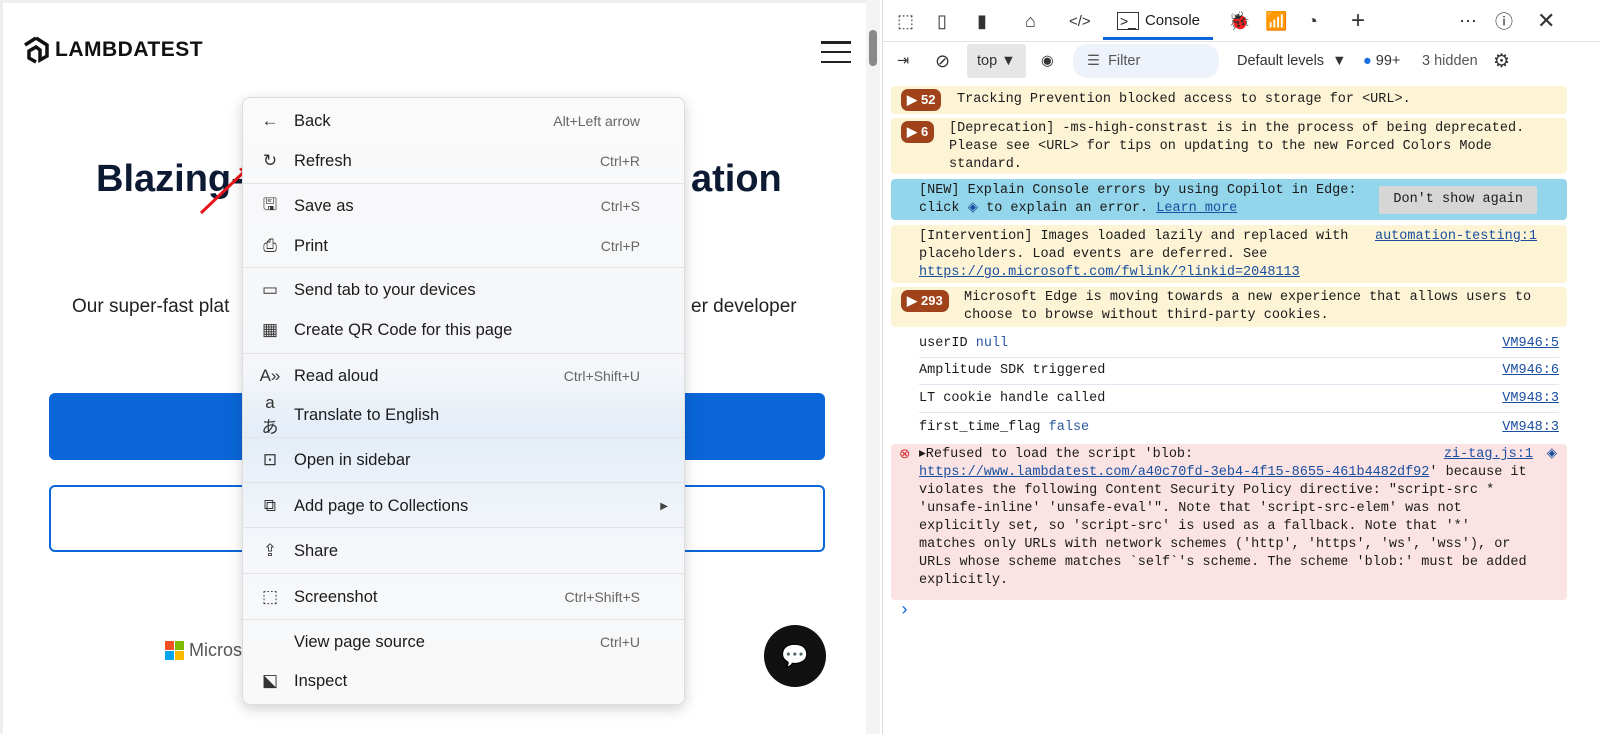 The image size is (1600, 734). What do you see at coordinates (922, 454) in the screenshot?
I see `expand-icon: ▸` at bounding box center [922, 454].